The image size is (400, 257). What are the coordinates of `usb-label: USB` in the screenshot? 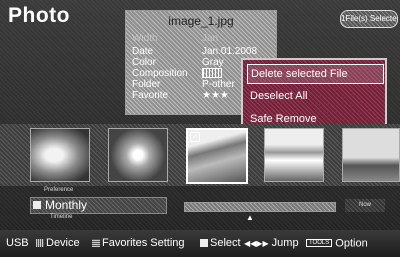 It's located at (17, 243).